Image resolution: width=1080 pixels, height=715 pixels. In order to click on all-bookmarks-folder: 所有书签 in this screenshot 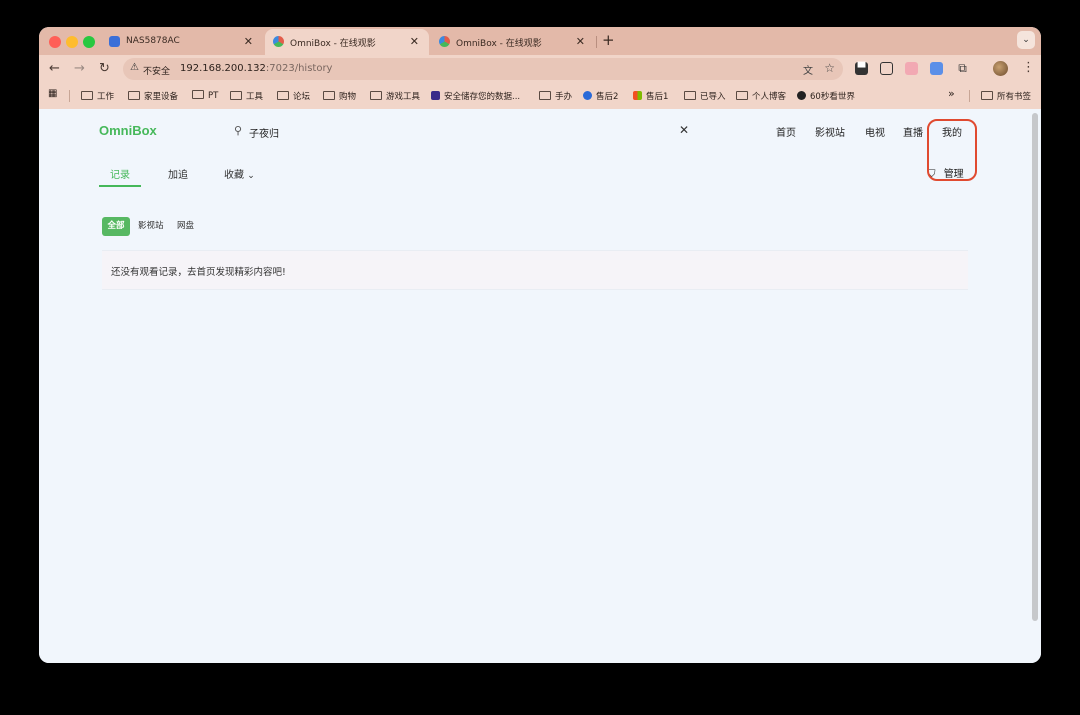, I will do `click(1006, 96)`.